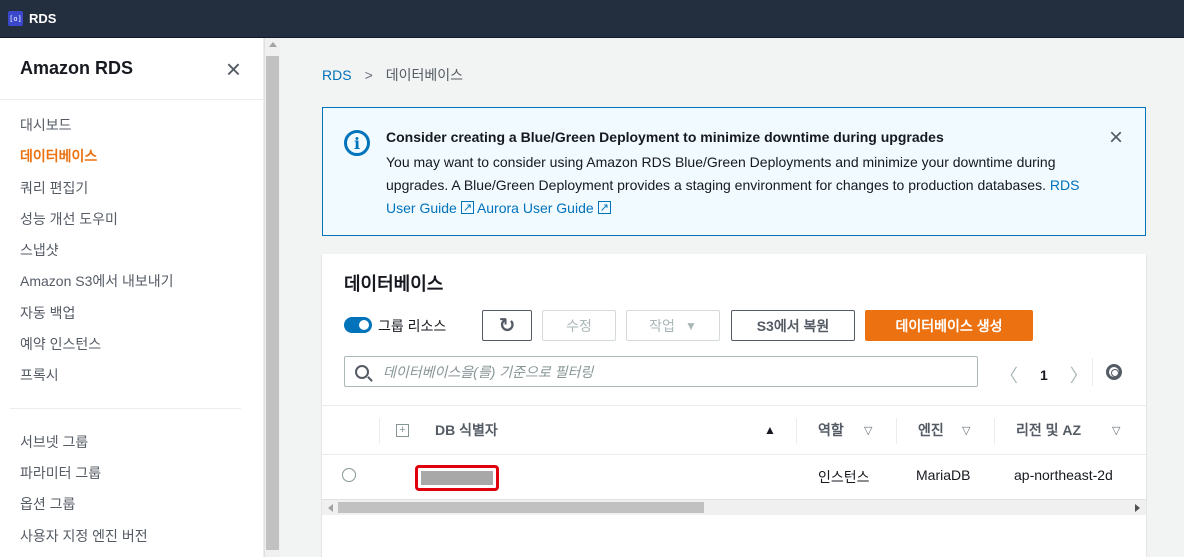 The image size is (1184, 557). What do you see at coordinates (131, 506) in the screenshot?
I see `sidebar-item-option-groups: 옵션 그룹` at bounding box center [131, 506].